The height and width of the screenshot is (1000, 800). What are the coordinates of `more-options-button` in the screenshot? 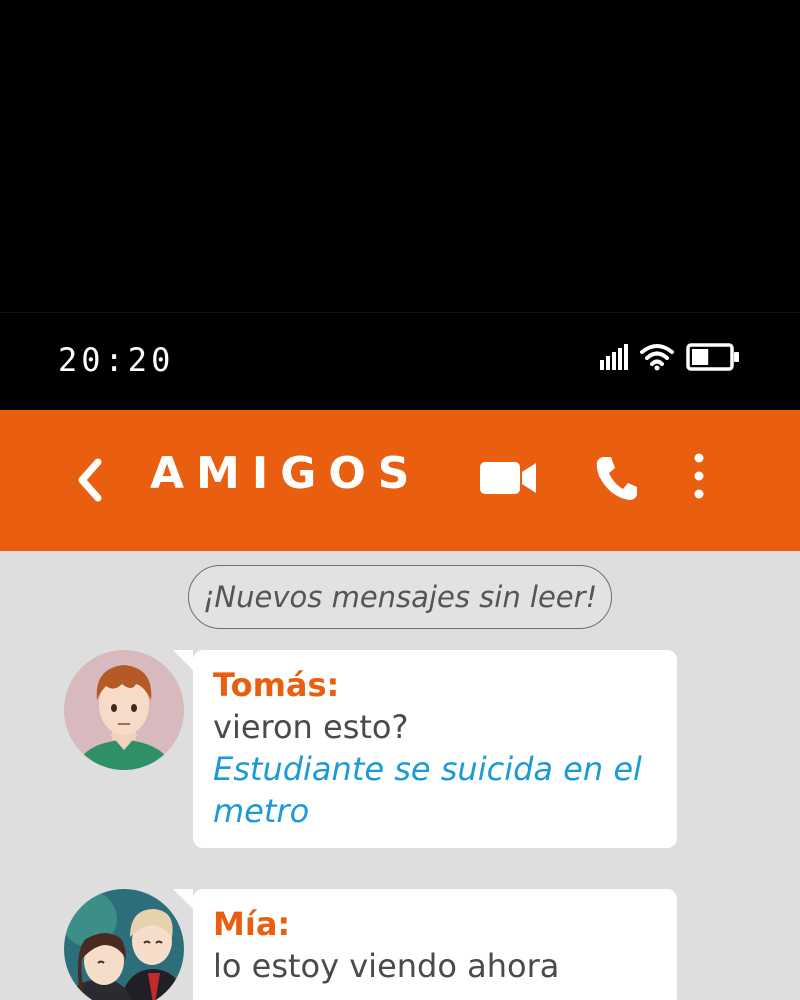 It's located at (699, 478).